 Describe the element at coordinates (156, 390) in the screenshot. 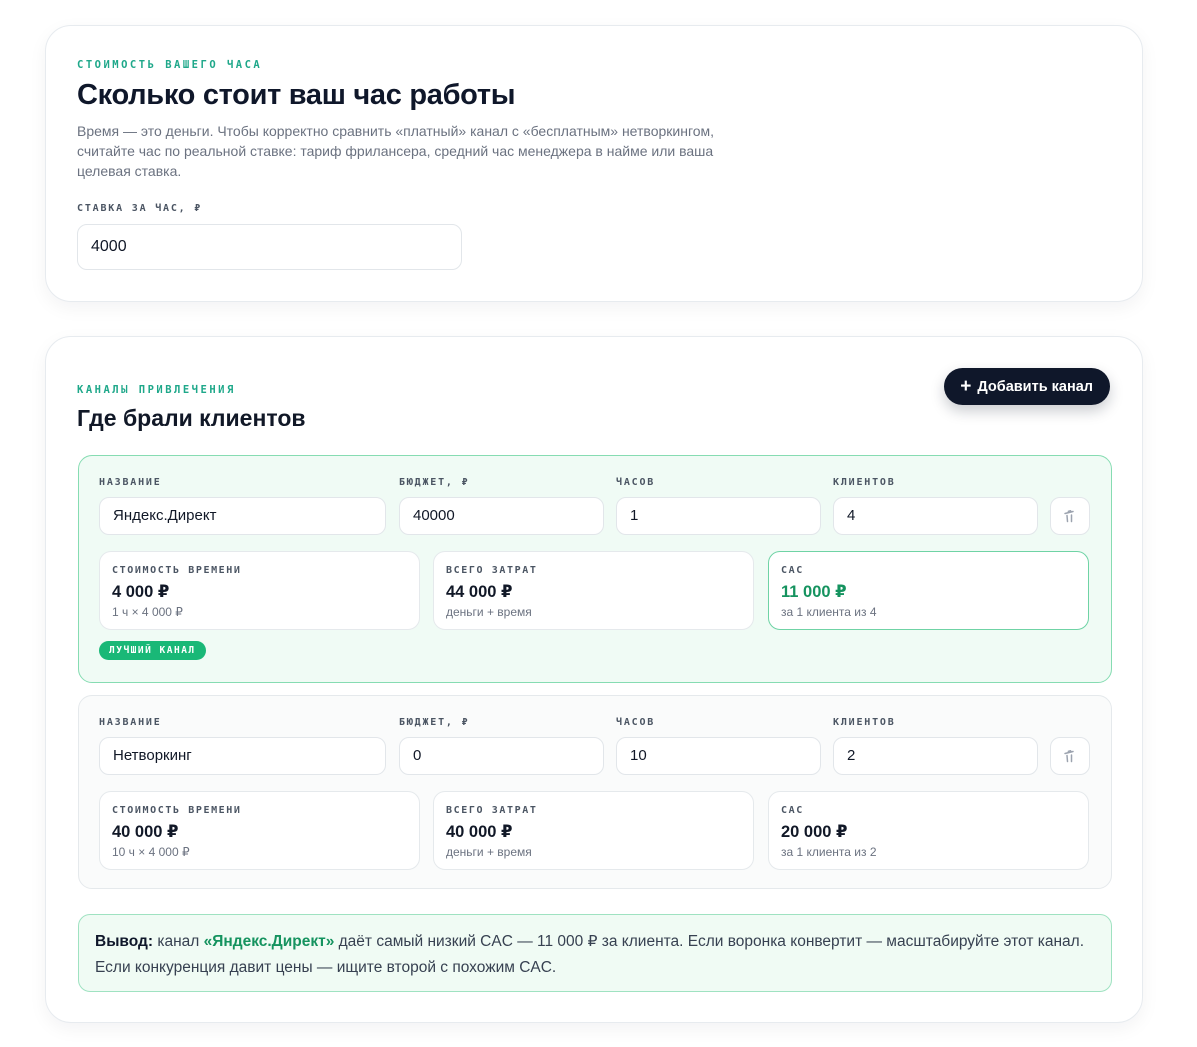

I see `channels-eyebrow: КАНАЛЫ ПРИВЛЕЧЕНИЯ` at that location.